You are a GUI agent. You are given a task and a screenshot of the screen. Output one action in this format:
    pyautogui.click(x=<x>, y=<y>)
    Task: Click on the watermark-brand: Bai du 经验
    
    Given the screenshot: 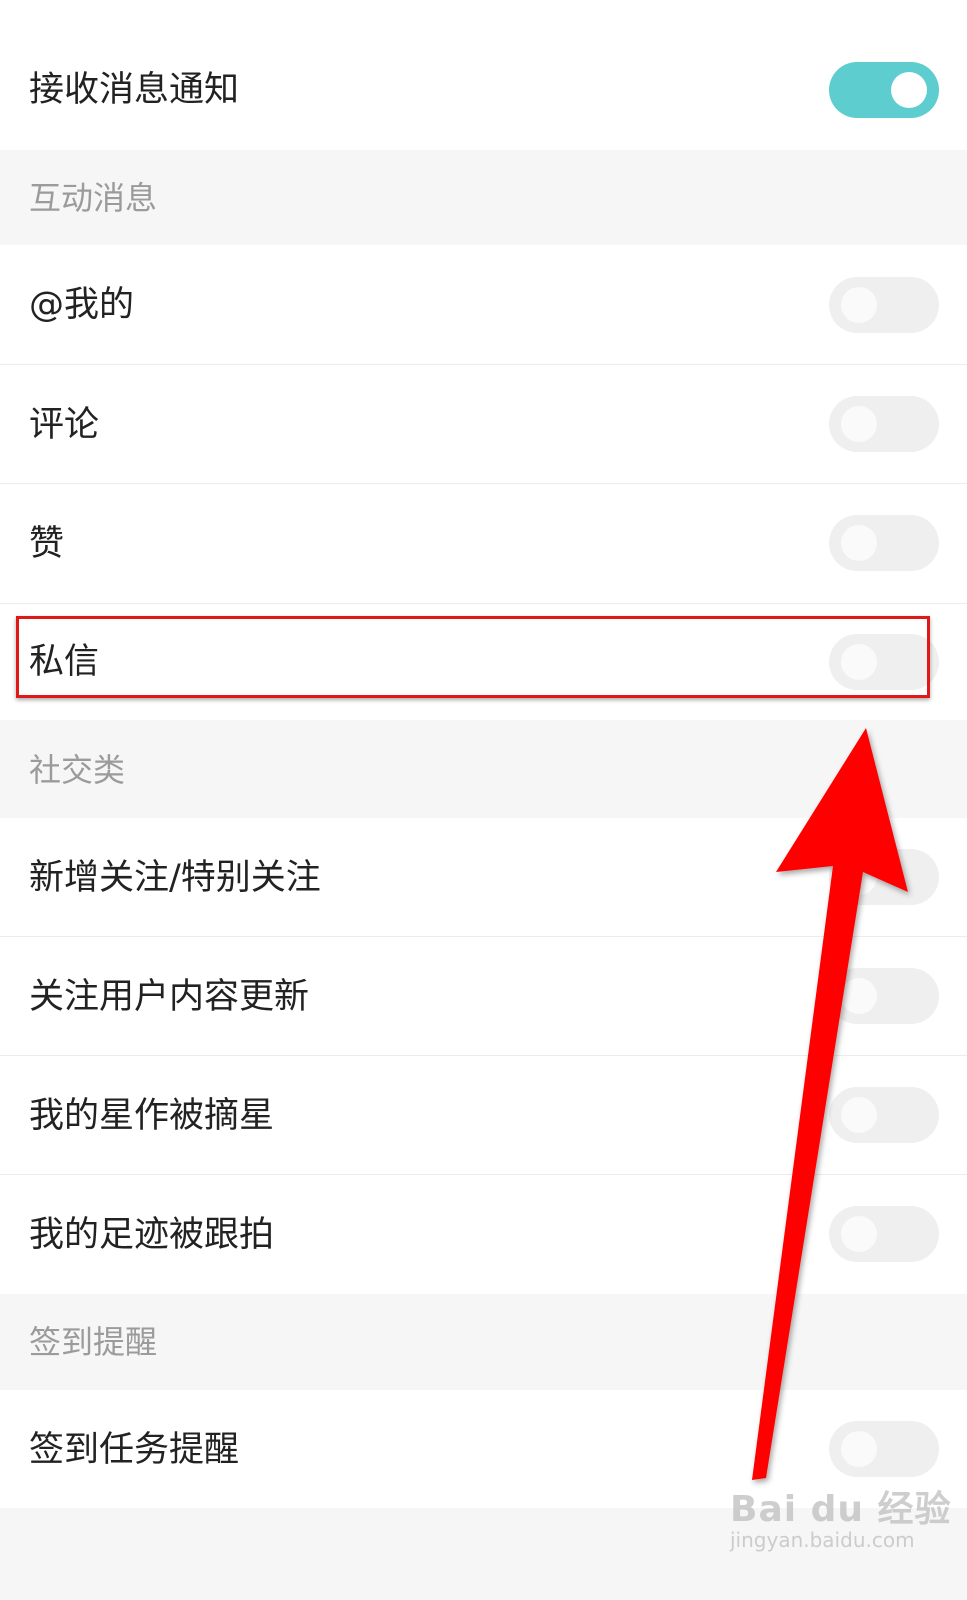 What is the action you would take?
    pyautogui.click(x=841, y=1509)
    